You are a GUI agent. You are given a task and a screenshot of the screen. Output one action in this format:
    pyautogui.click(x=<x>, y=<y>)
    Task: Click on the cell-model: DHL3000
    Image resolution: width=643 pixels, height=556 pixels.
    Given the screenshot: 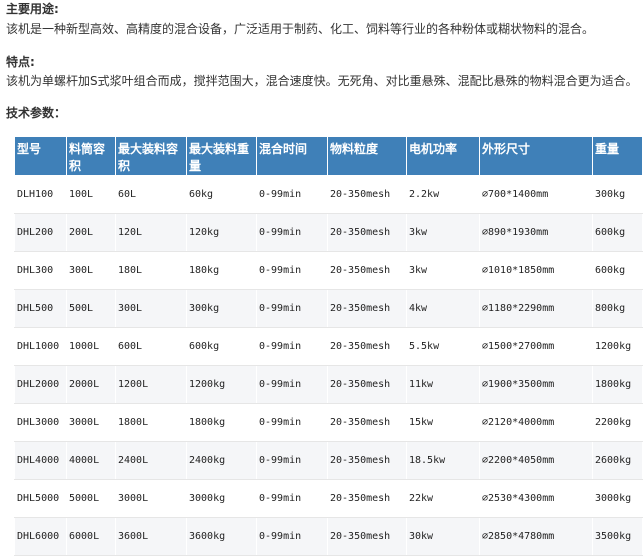 What is the action you would take?
    pyautogui.click(x=40, y=422)
    